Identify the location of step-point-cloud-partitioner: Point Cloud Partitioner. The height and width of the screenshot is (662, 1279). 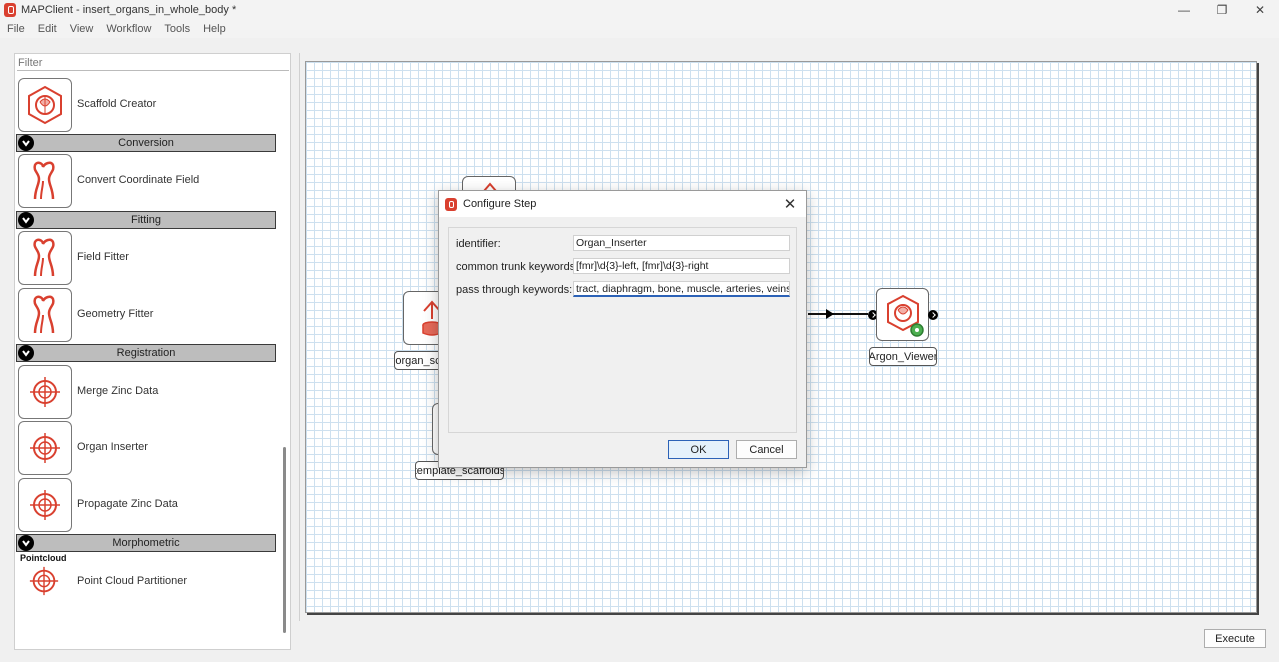
(148, 580).